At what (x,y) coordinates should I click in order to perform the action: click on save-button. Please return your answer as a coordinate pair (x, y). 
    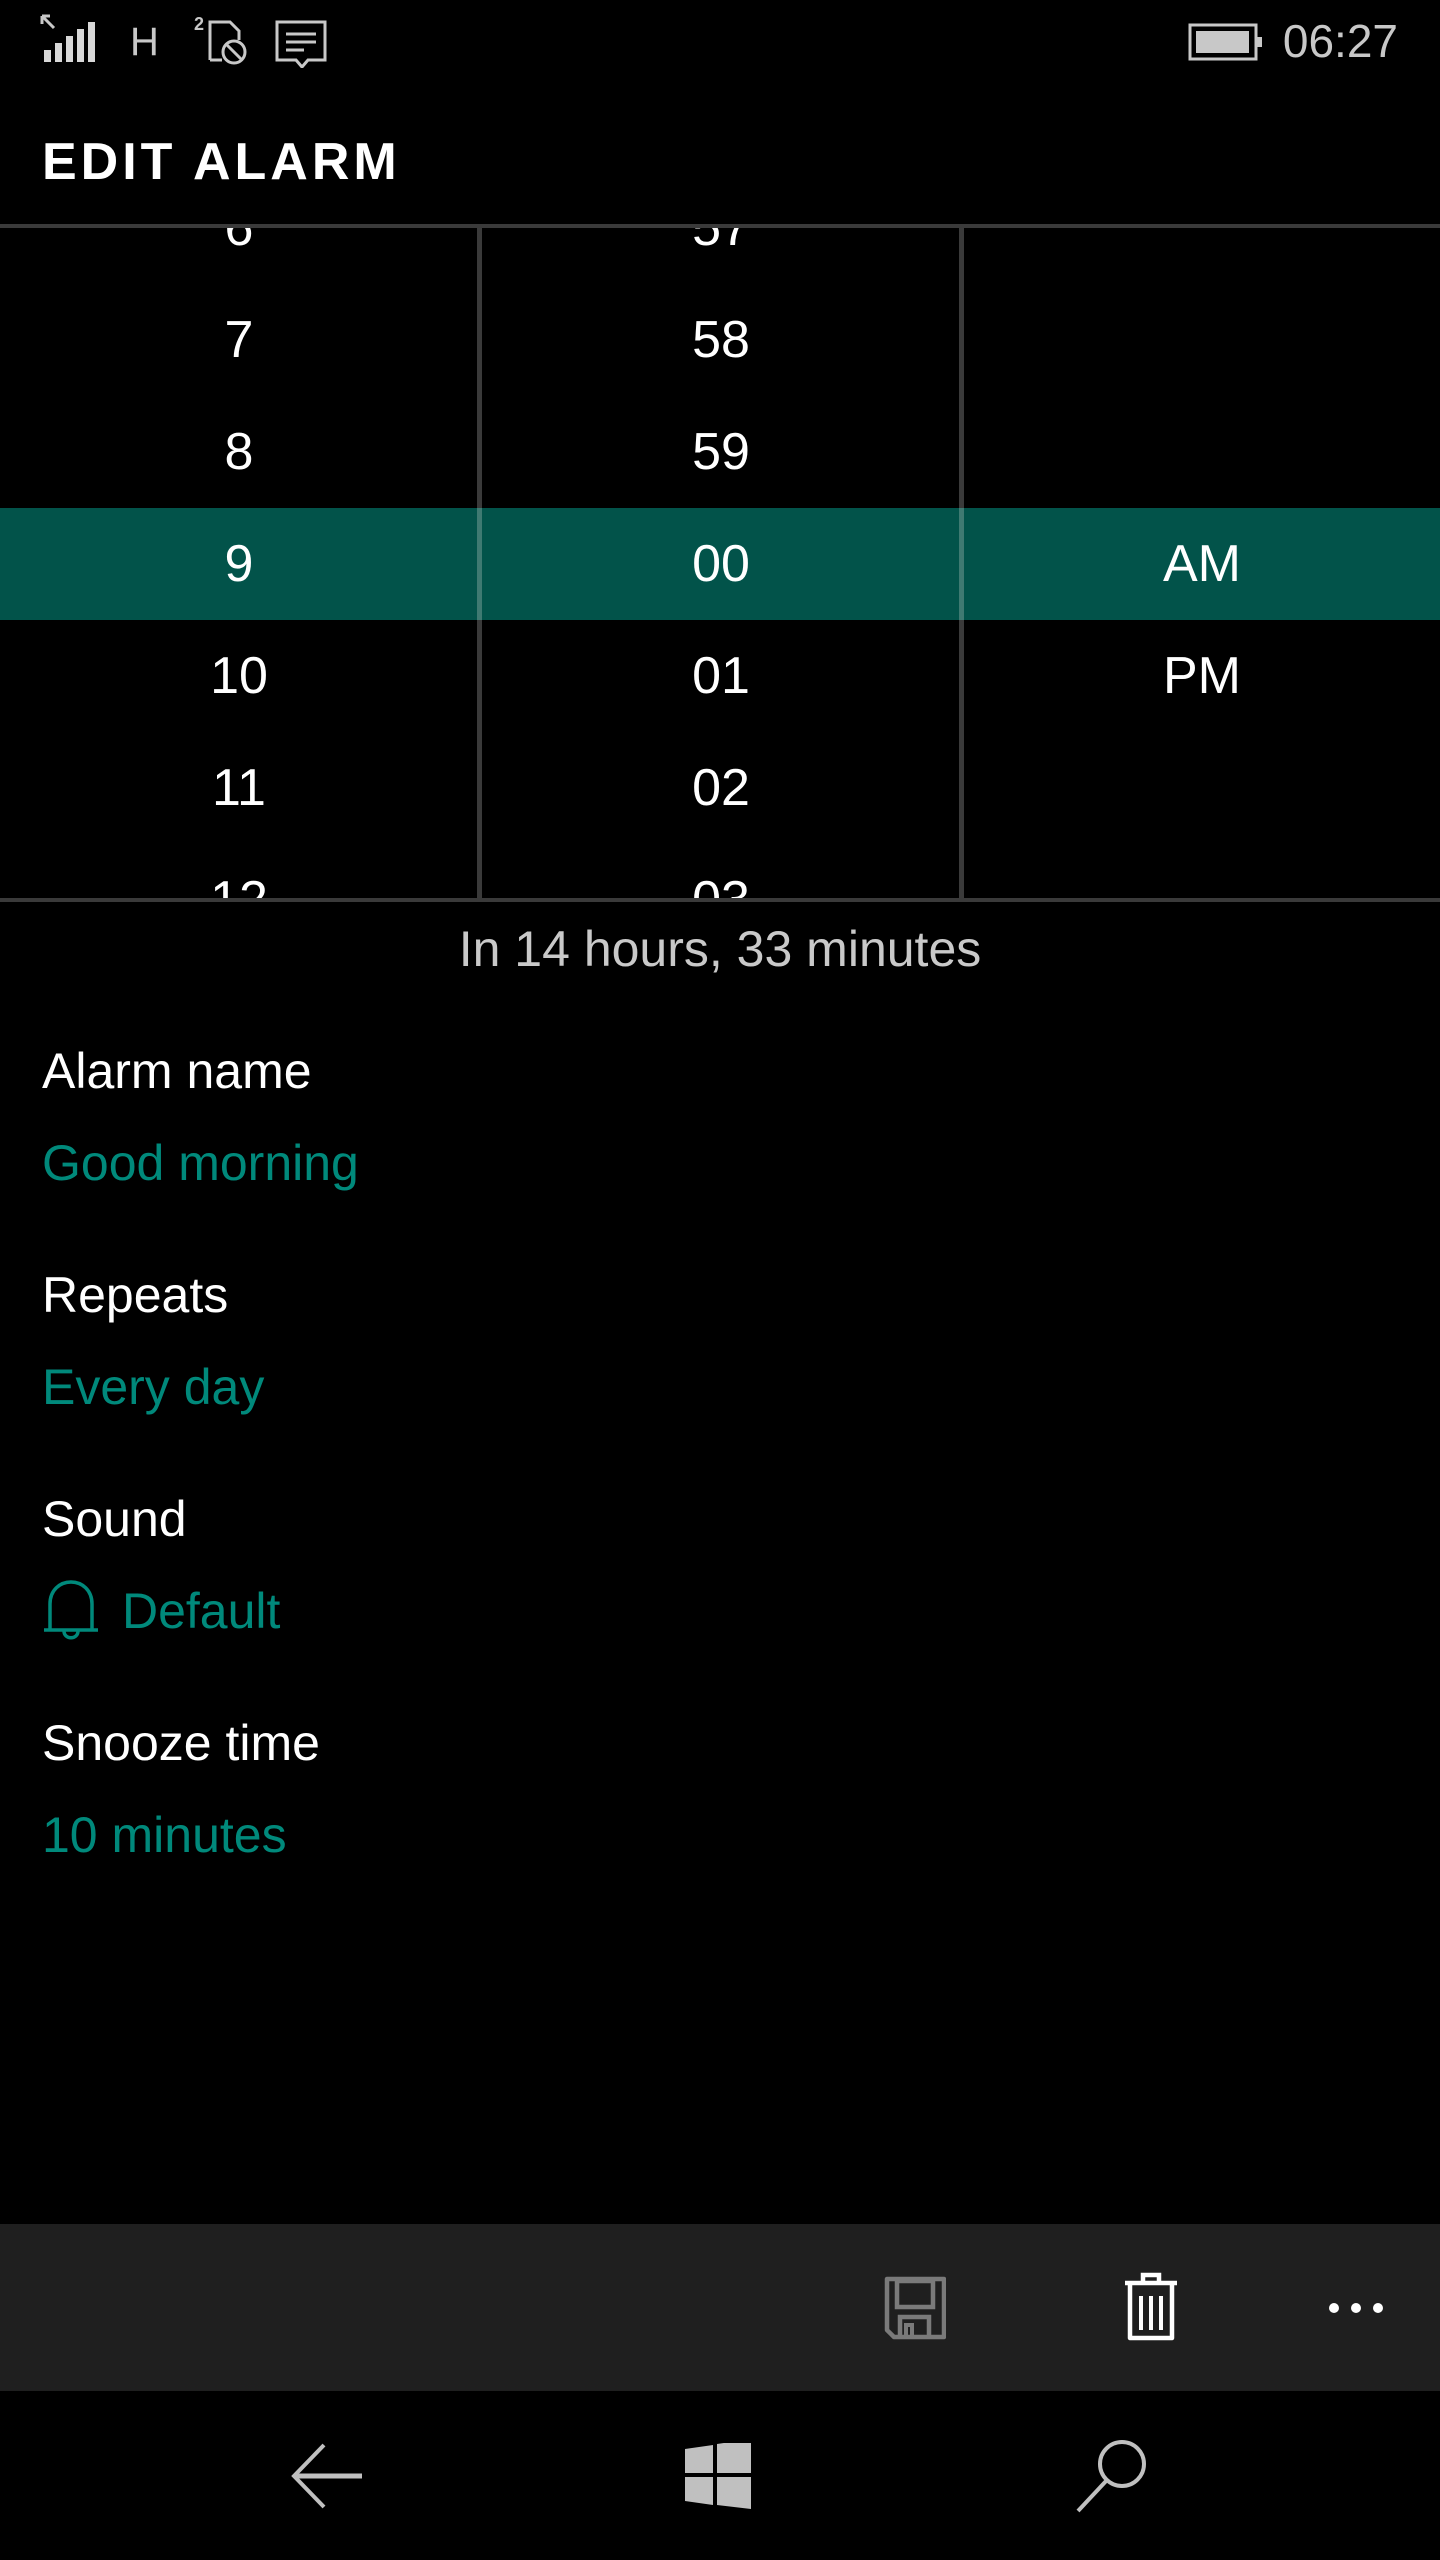
    Looking at the image, I should click on (915, 2307).